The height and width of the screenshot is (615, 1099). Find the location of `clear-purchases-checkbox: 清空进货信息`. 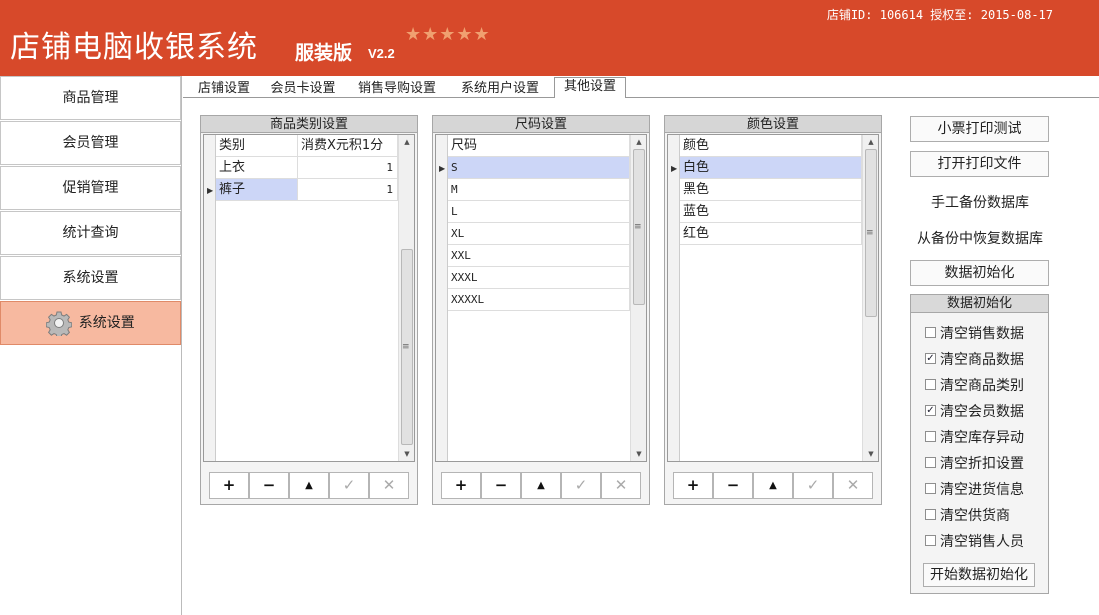

clear-purchases-checkbox: 清空进货信息 is located at coordinates (974, 490).